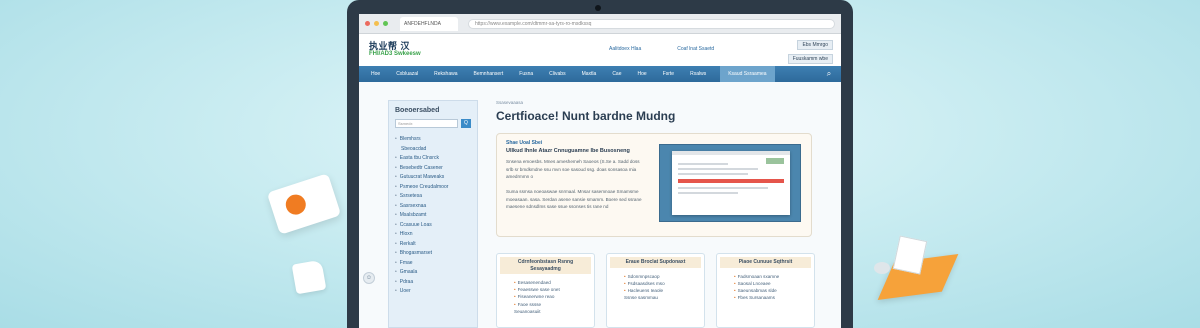 The height and width of the screenshot is (328, 1200). Describe the element at coordinates (433, 207) in the screenshot. I see `sidebar-item: • Sasrsexnaa` at that location.